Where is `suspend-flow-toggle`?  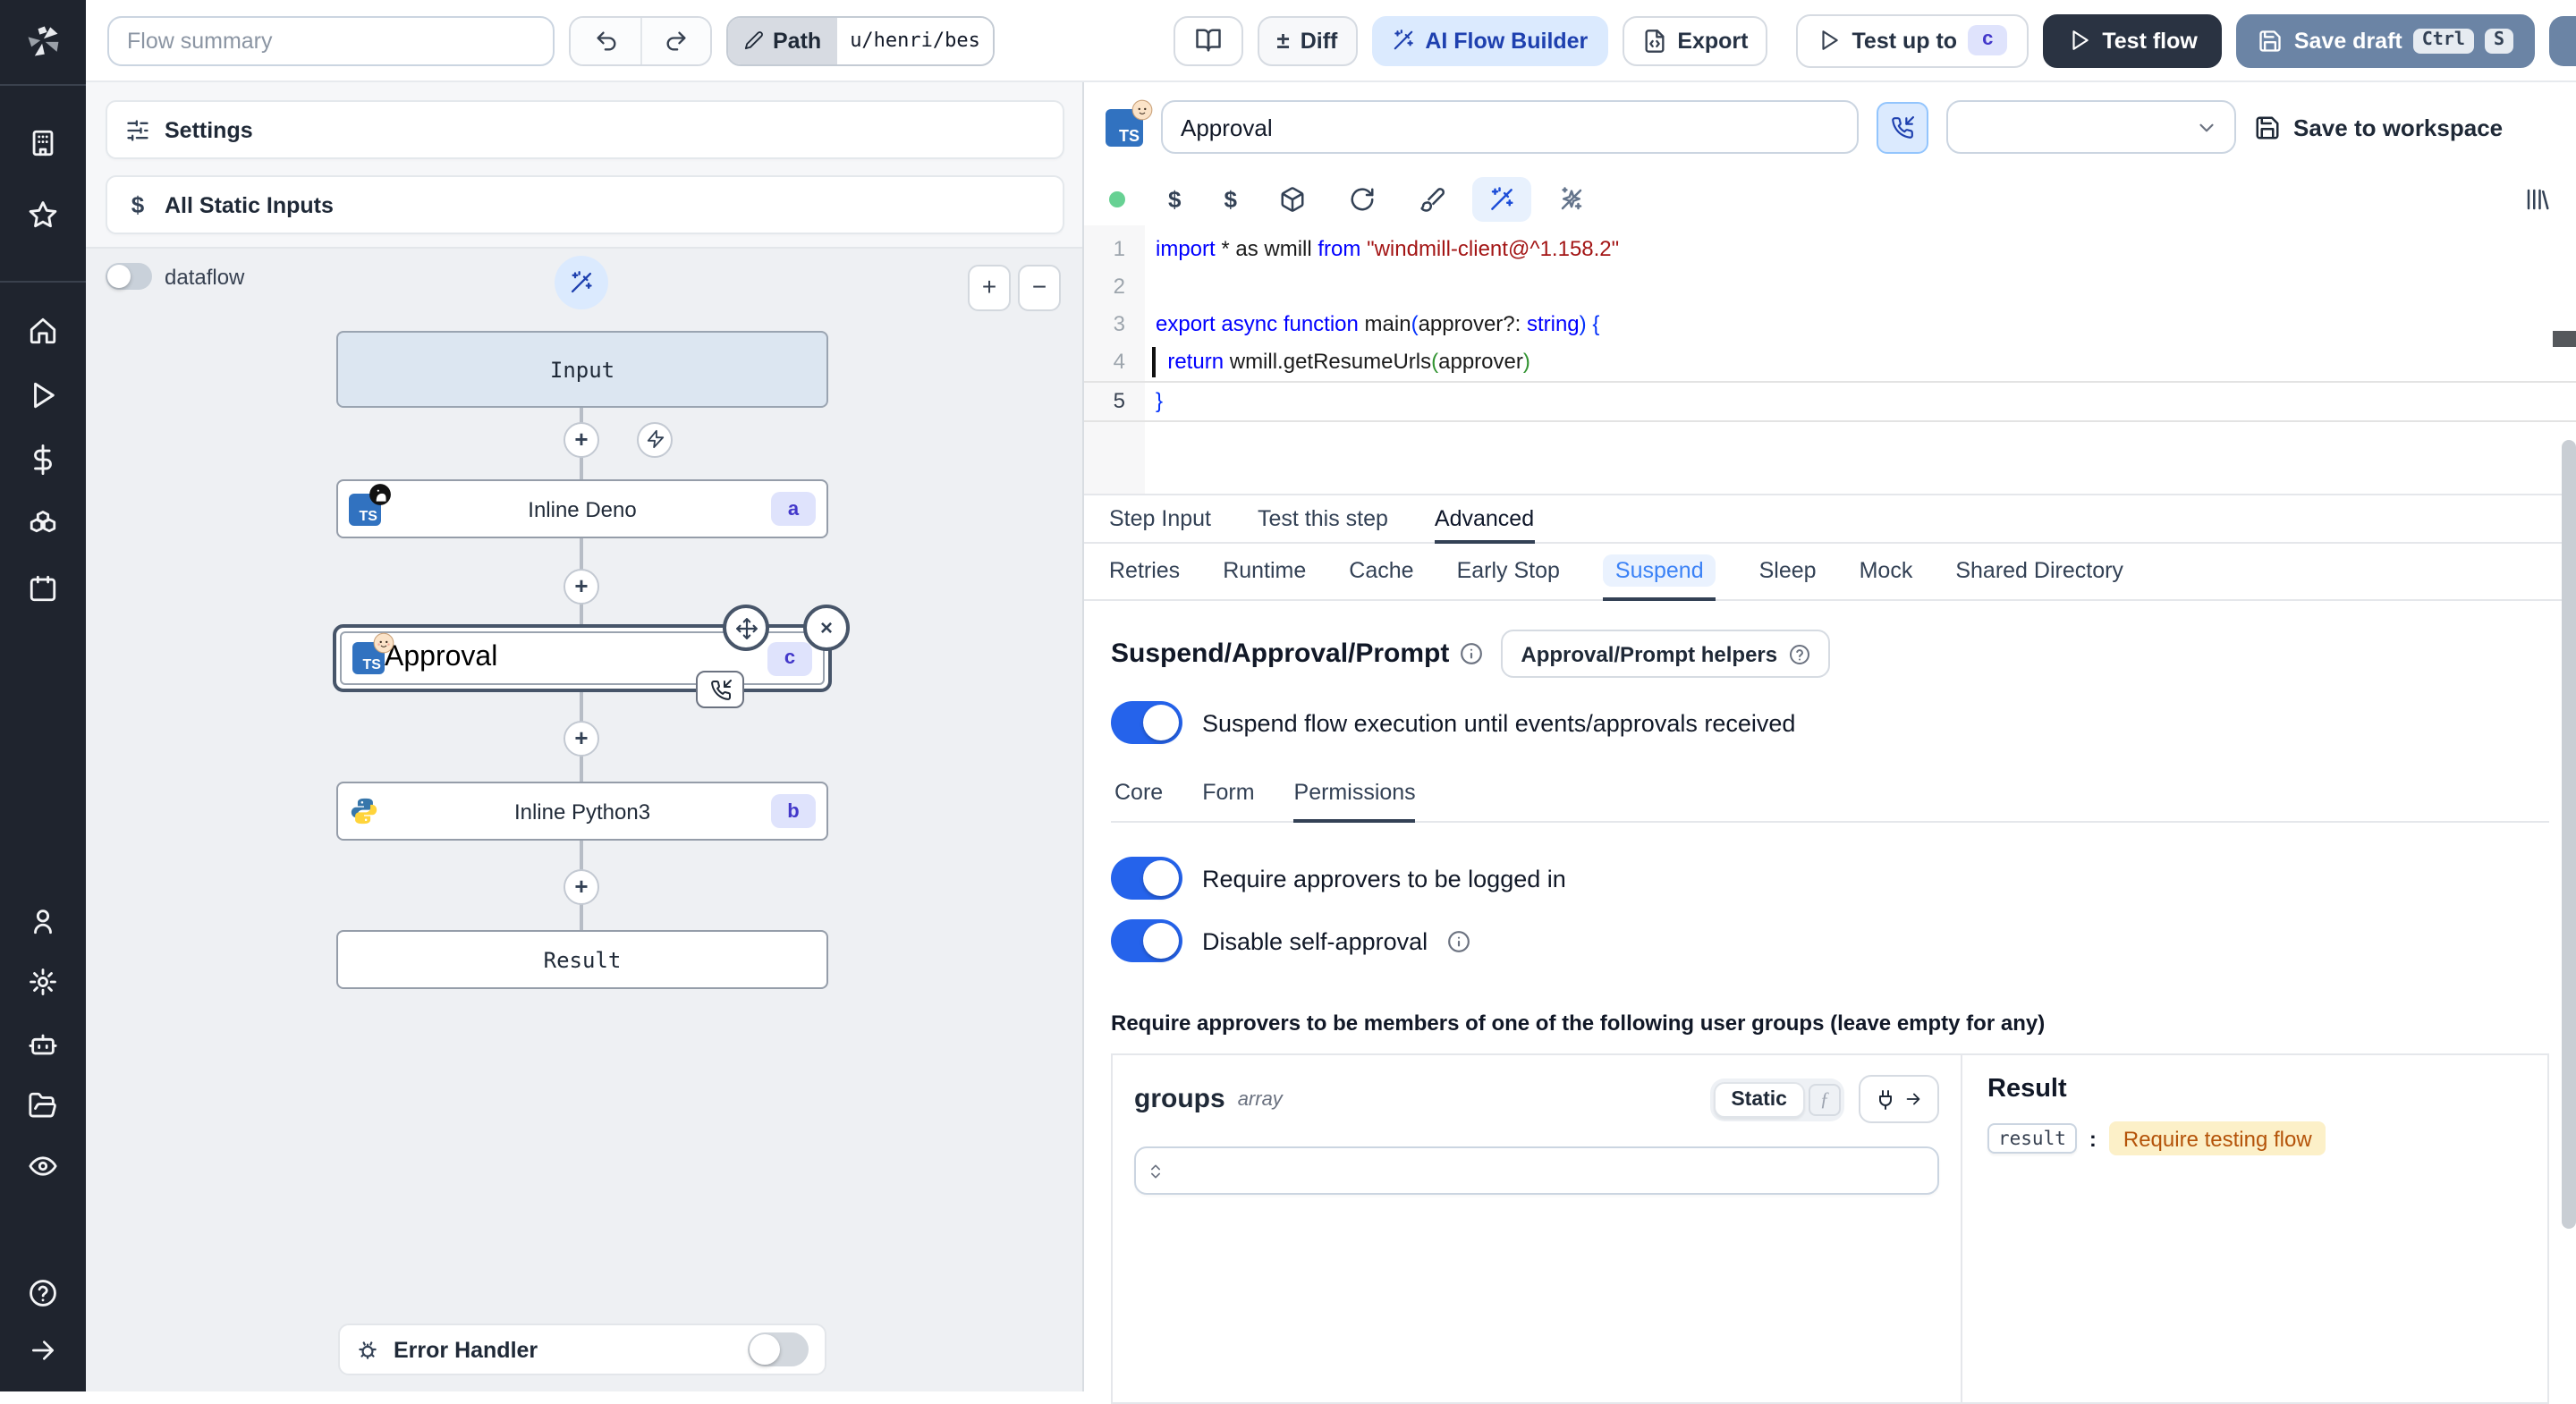
suspend-flow-toggle is located at coordinates (1146, 723).